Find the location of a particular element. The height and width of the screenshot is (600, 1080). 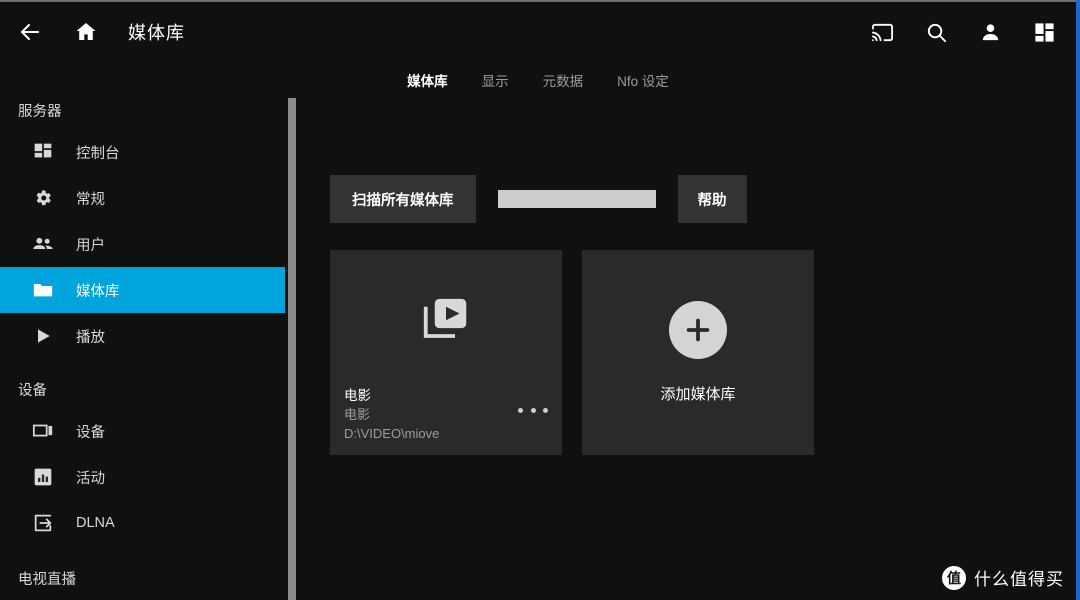

right-window-edge is located at coordinates (1078, 300).